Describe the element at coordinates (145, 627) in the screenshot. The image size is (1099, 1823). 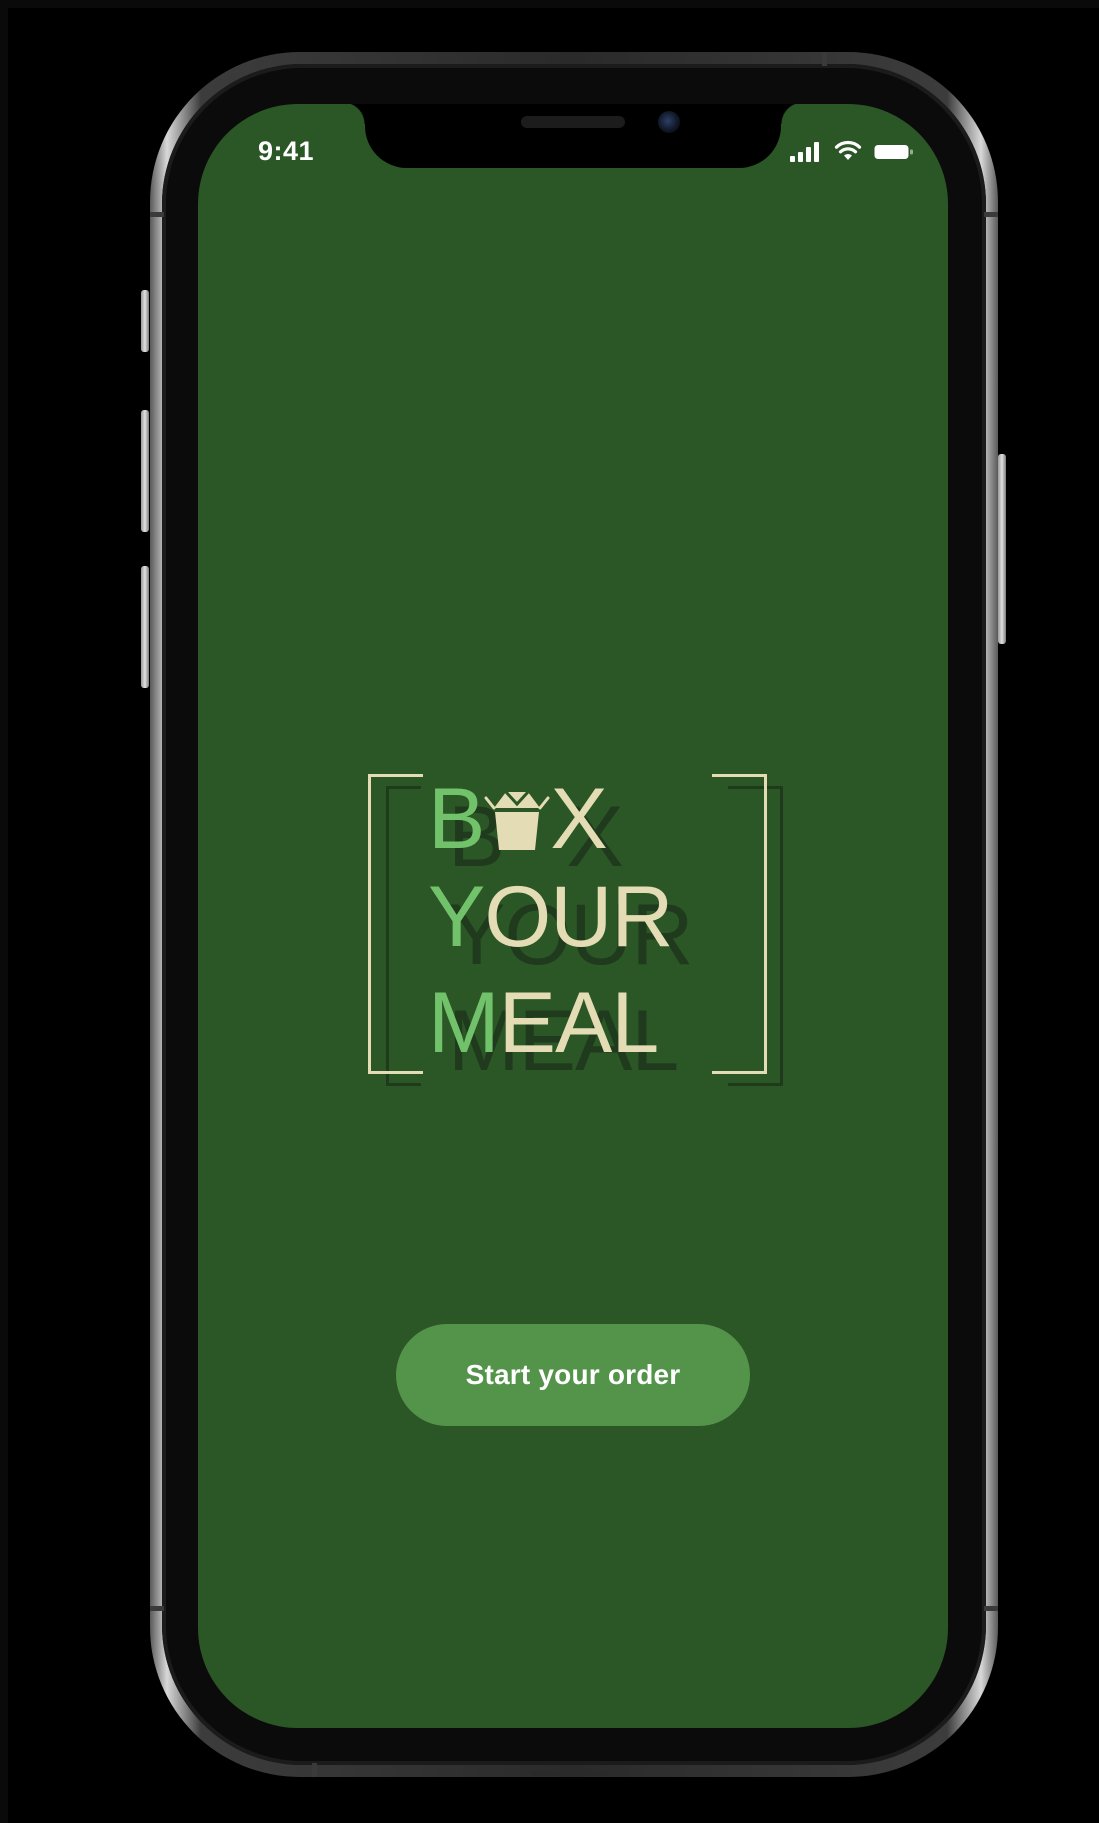
I see `volume-down-button` at that location.